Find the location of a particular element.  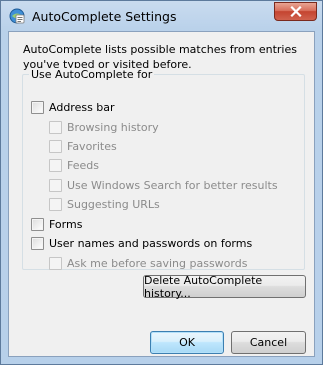

usernames-passwords-option: User names and passwords on forms is located at coordinates (141, 243).